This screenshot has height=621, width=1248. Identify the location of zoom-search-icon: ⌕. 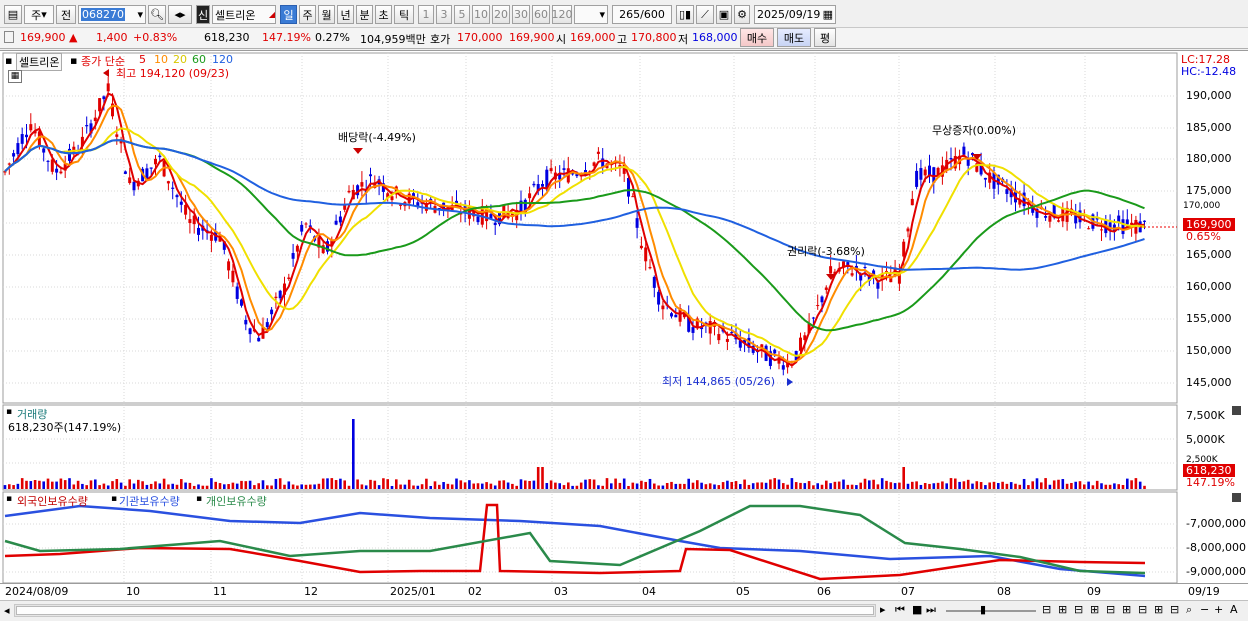
(1189, 610).